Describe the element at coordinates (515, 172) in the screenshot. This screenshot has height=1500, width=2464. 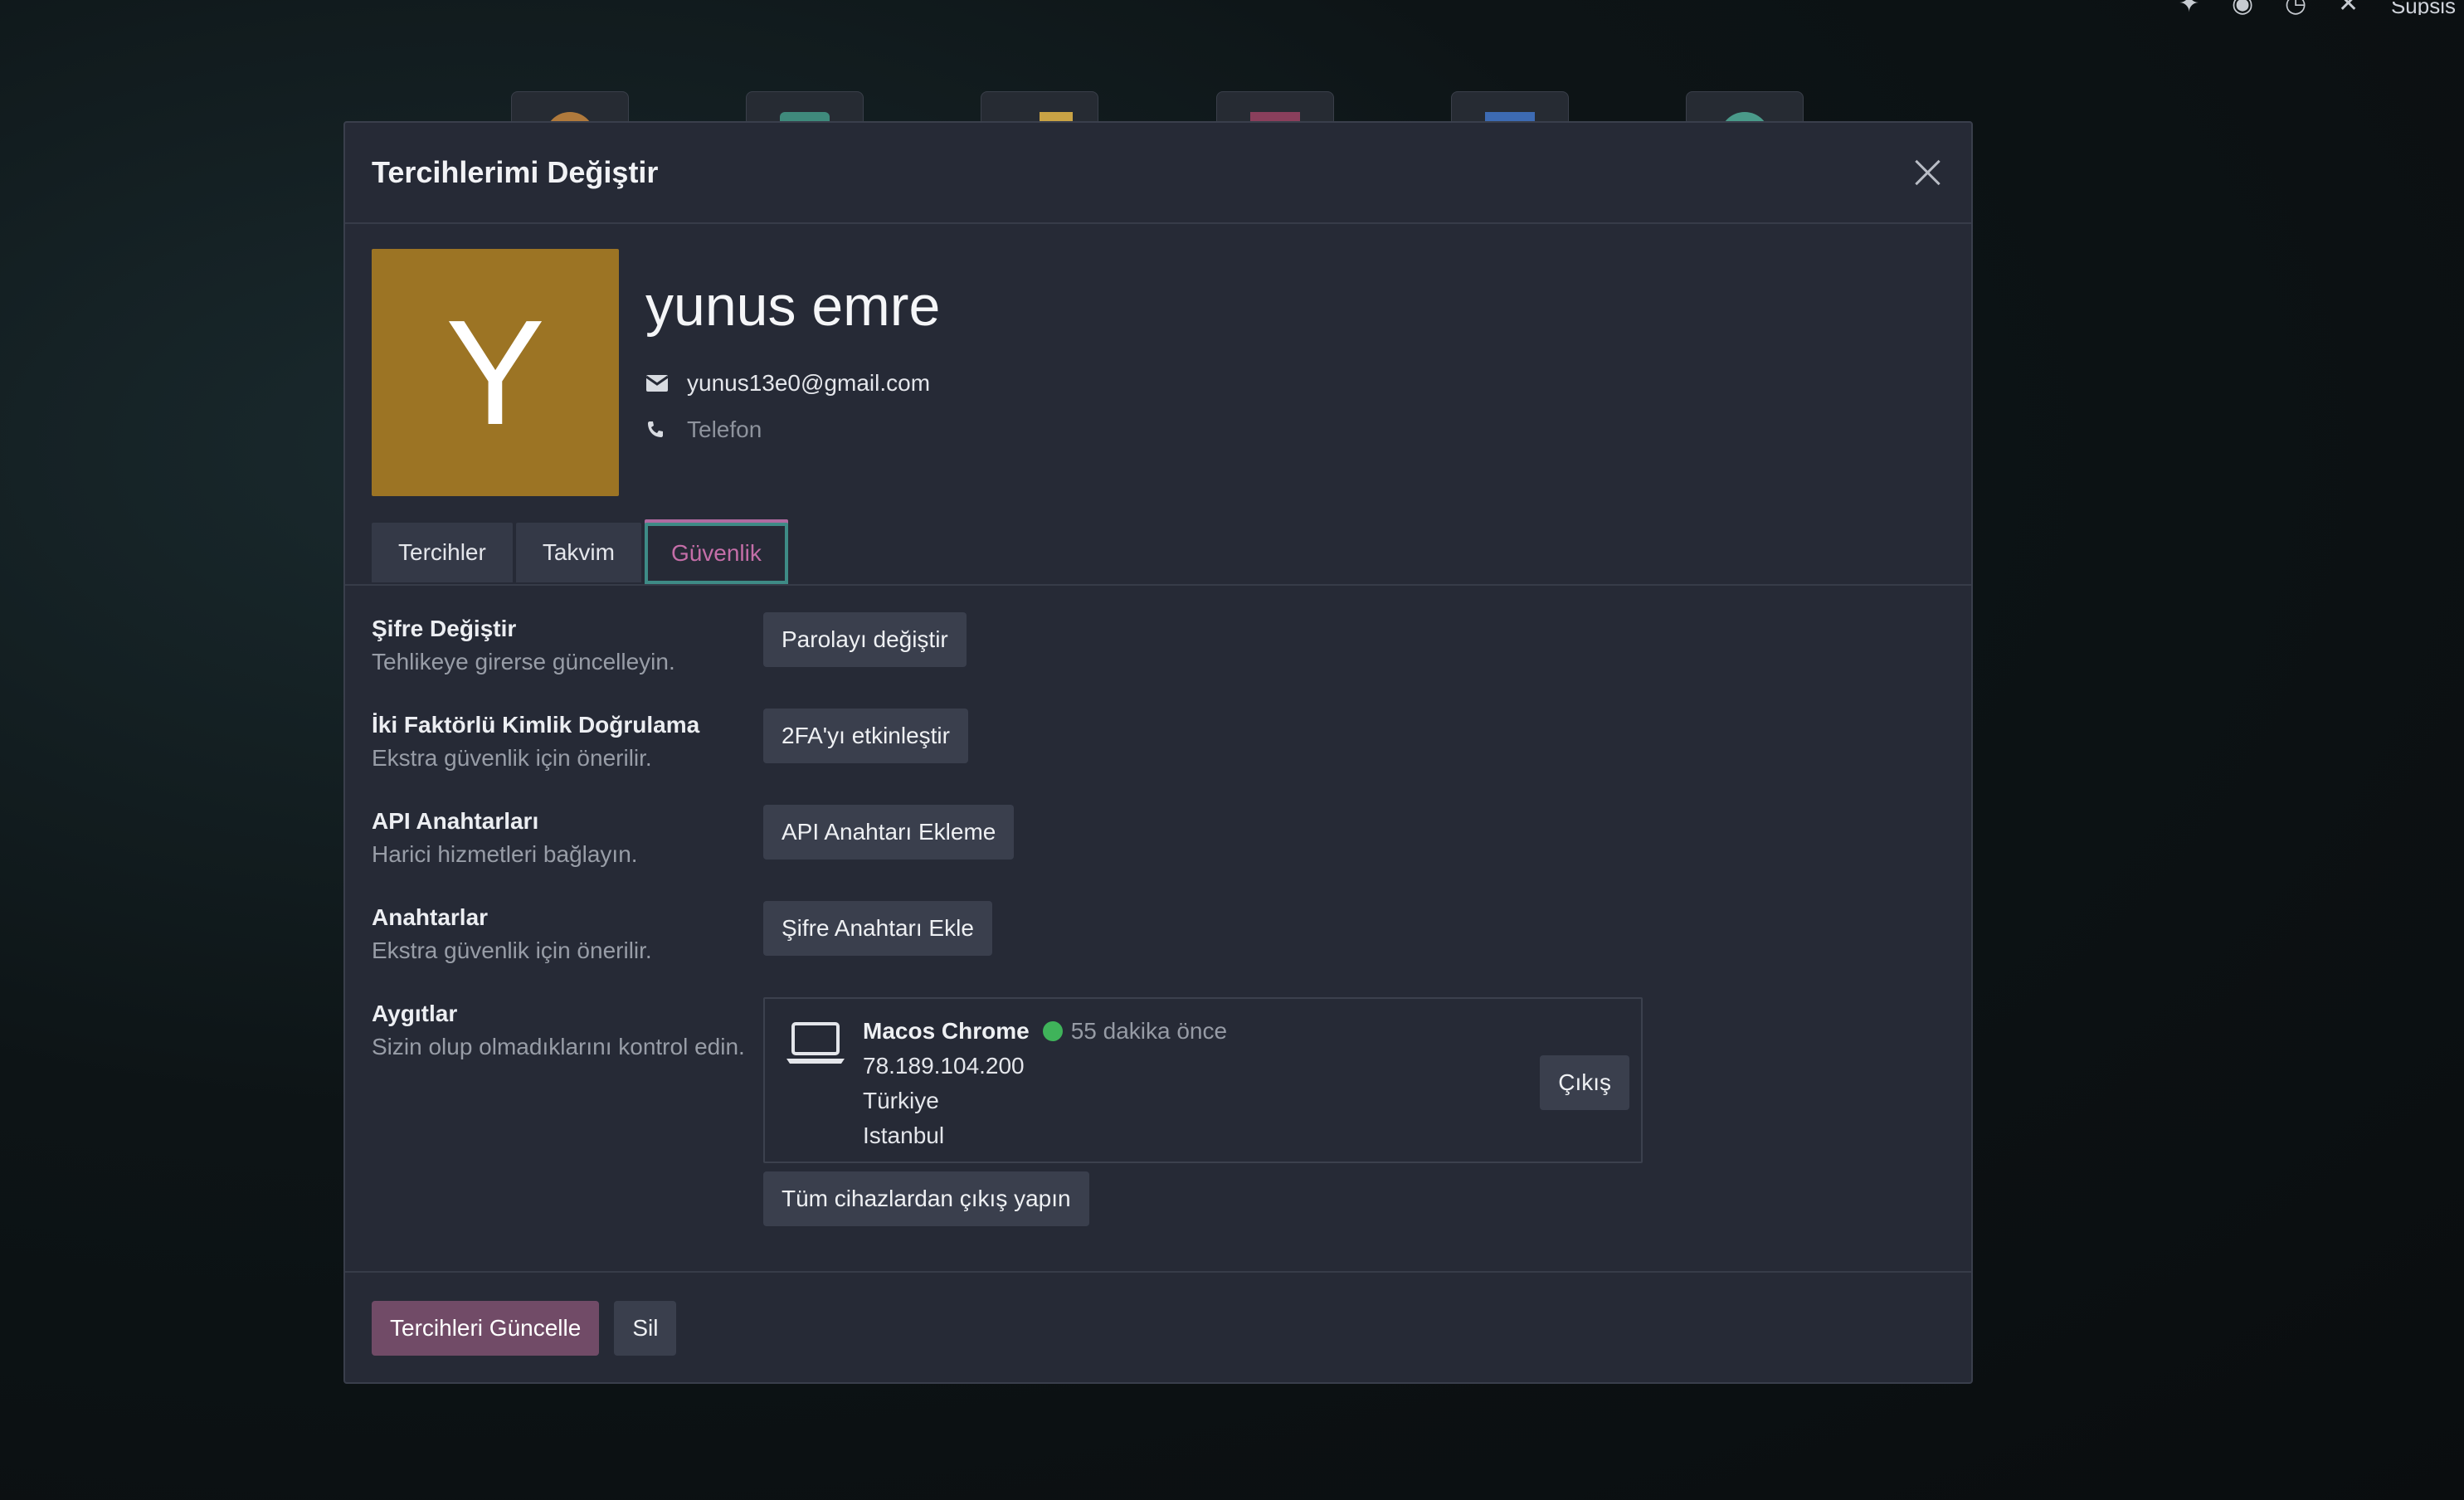
I see `dialog-title: Tercihlerimi Değiştir` at that location.